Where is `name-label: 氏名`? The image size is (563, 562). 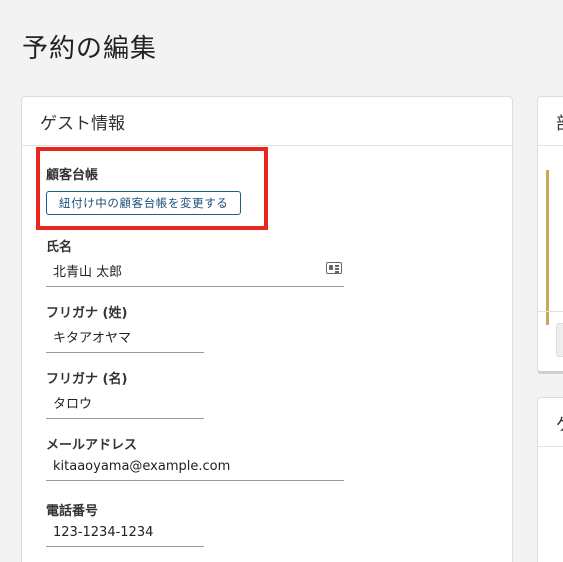
name-label: 氏名 is located at coordinates (59, 247).